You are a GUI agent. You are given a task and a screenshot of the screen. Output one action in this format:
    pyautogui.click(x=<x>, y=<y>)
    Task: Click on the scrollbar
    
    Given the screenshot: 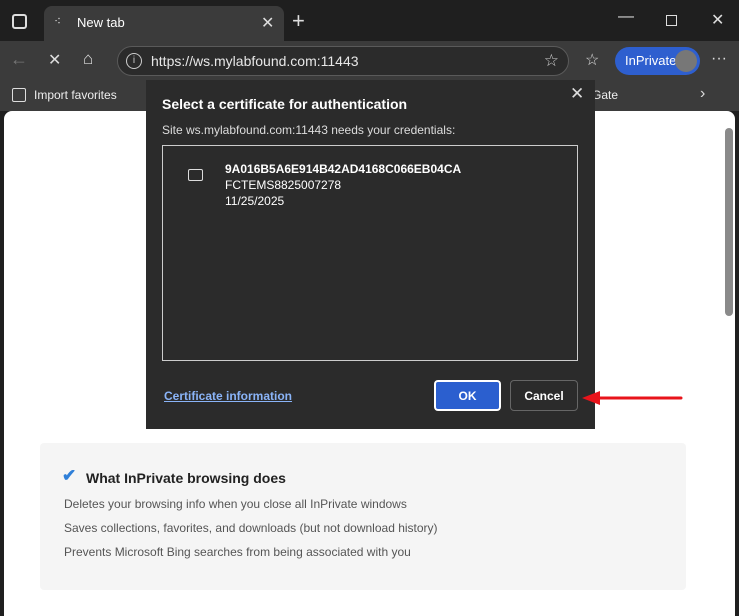 What is the action you would take?
    pyautogui.click(x=729, y=222)
    